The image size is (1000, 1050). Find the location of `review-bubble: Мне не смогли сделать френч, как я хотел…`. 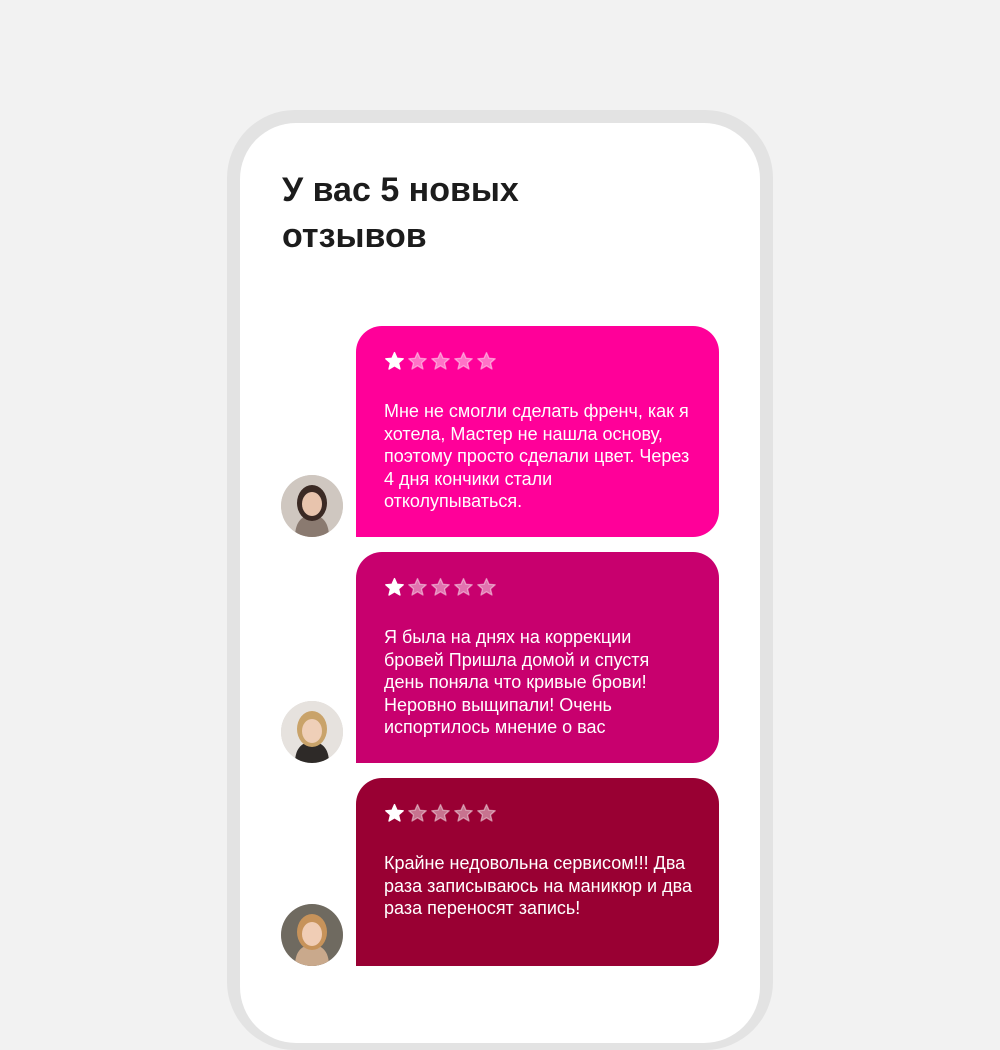

review-bubble: Мне не смогли сделать френч, как я хотел… is located at coordinates (537, 431).